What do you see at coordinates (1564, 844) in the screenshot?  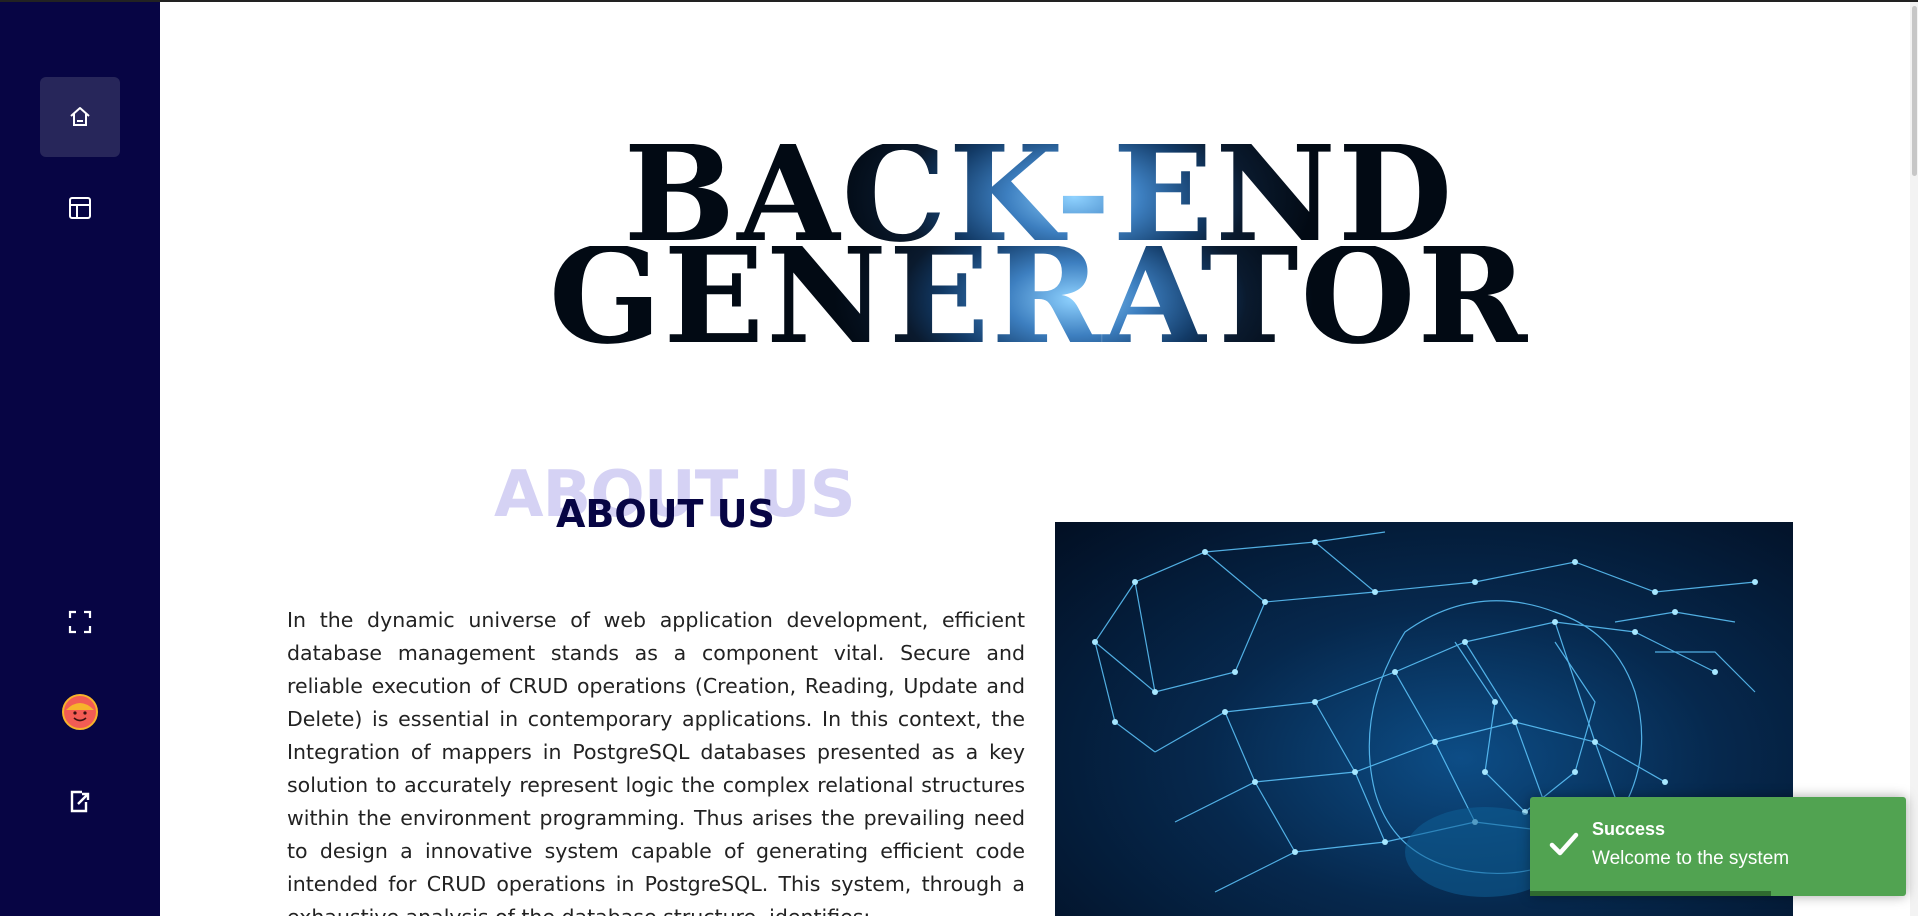 I see `check-icon` at bounding box center [1564, 844].